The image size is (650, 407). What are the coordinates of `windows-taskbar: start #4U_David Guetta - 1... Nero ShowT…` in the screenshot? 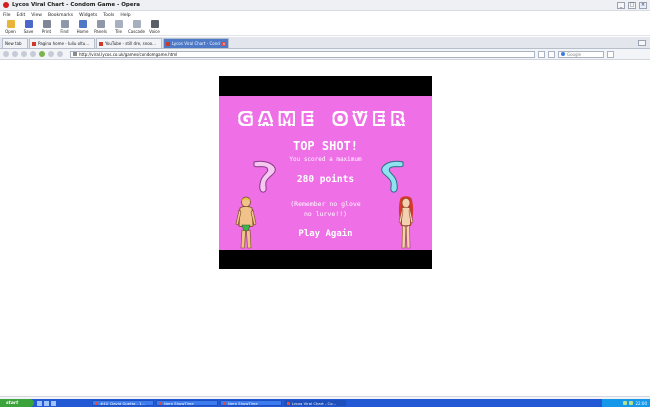 It's located at (325, 403).